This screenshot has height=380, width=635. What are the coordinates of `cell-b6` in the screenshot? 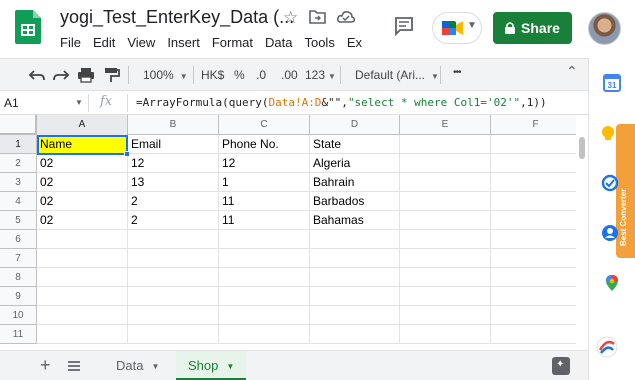 It's located at (173, 239).